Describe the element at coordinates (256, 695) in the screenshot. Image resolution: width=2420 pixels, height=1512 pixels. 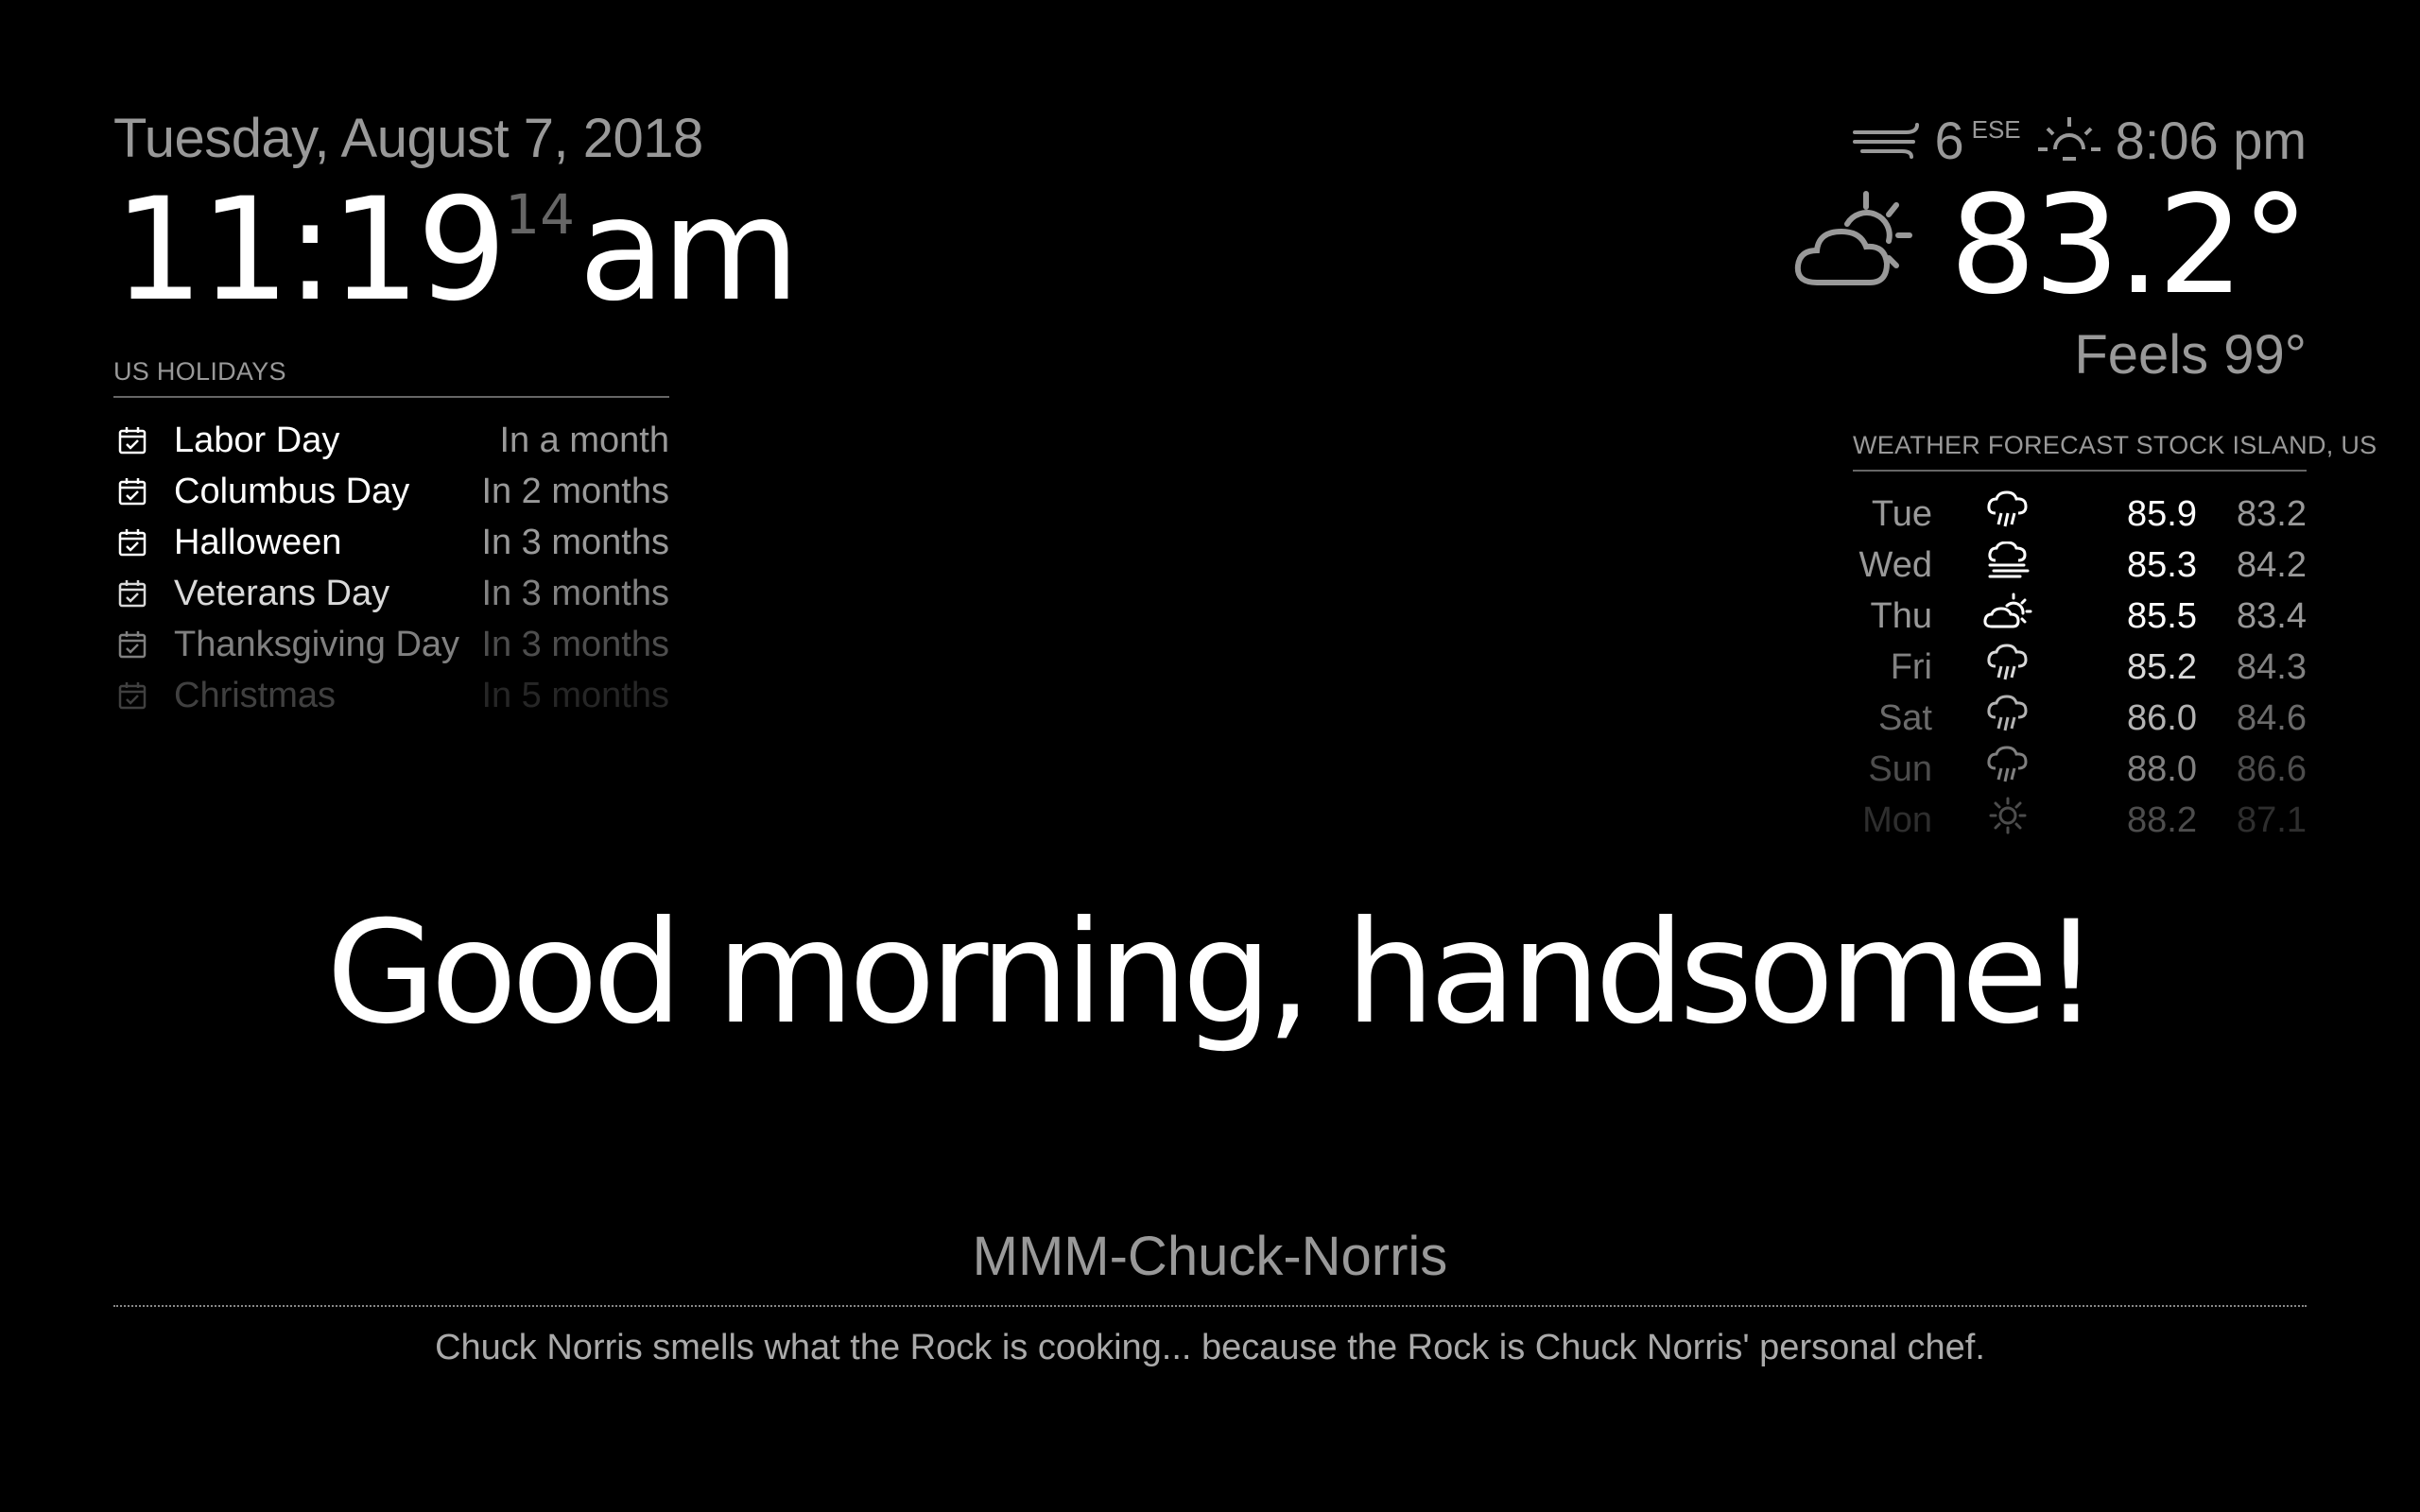
I see `holiday-name: Christmas` at that location.